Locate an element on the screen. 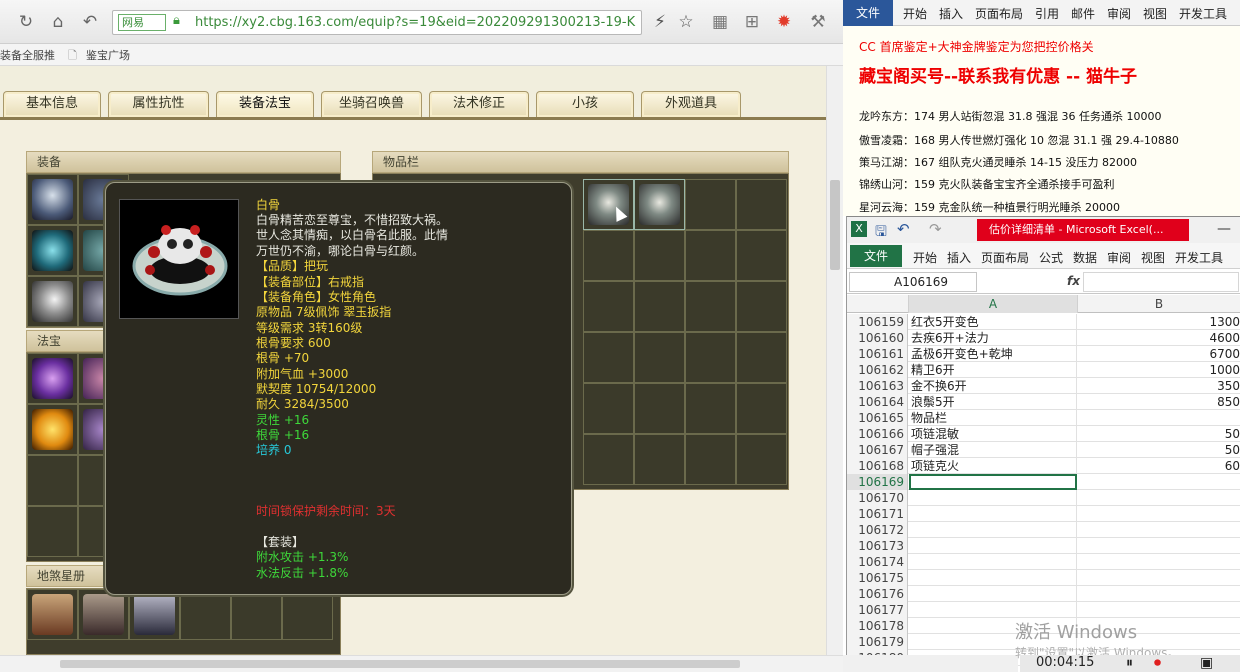  row-number: 106164 is located at coordinates (877, 402).